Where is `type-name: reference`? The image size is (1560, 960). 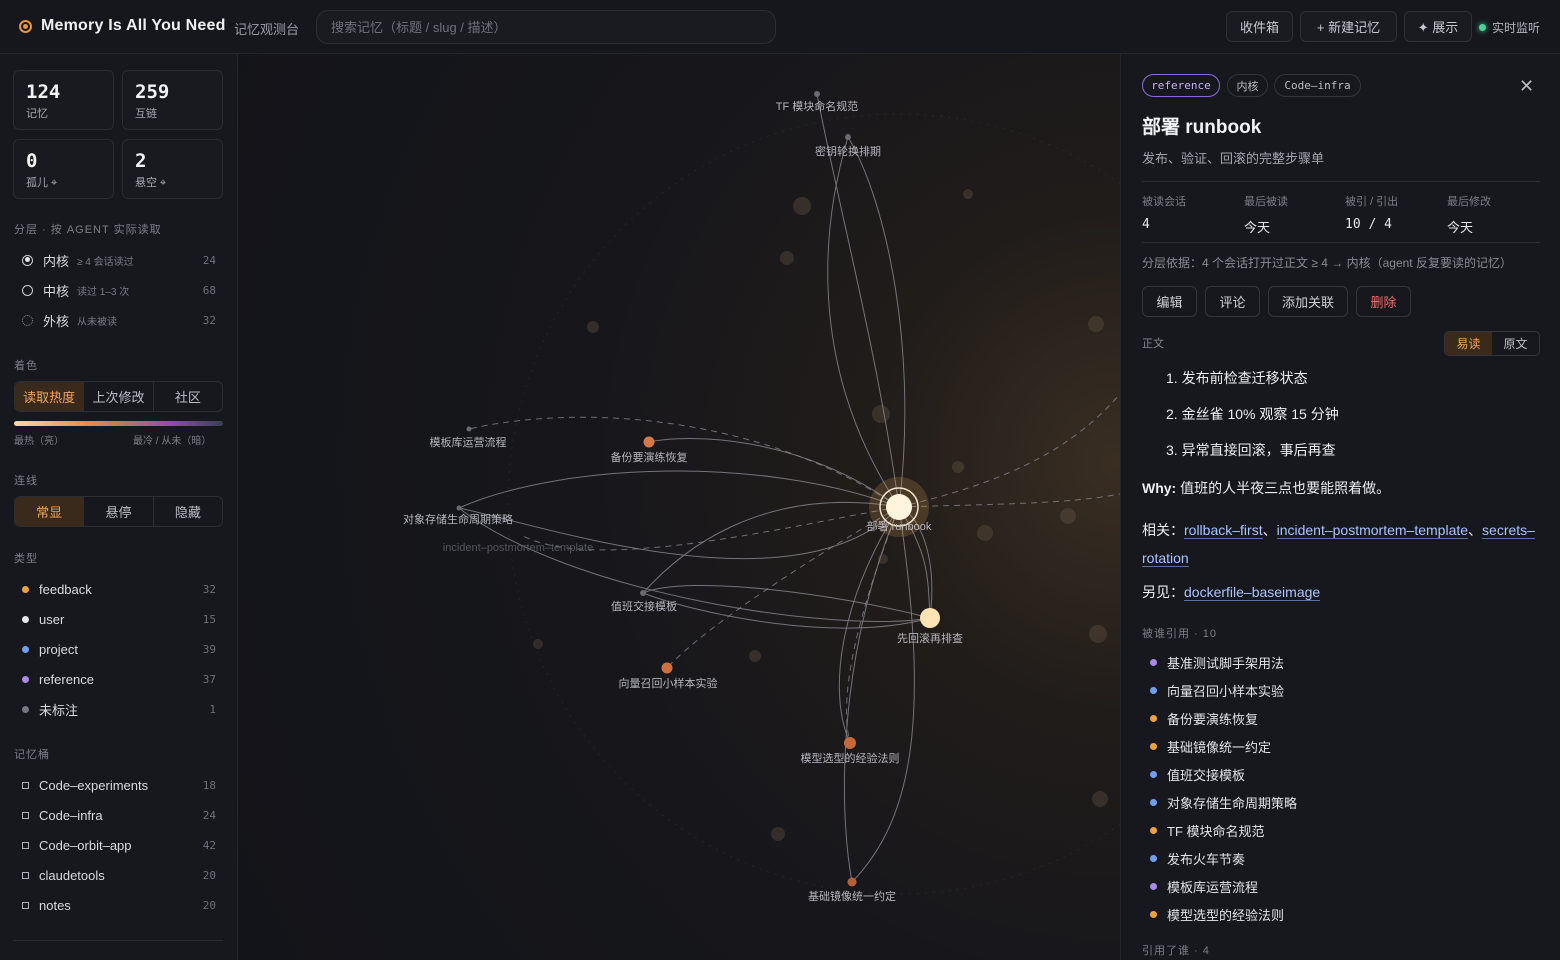 type-name: reference is located at coordinates (66, 679).